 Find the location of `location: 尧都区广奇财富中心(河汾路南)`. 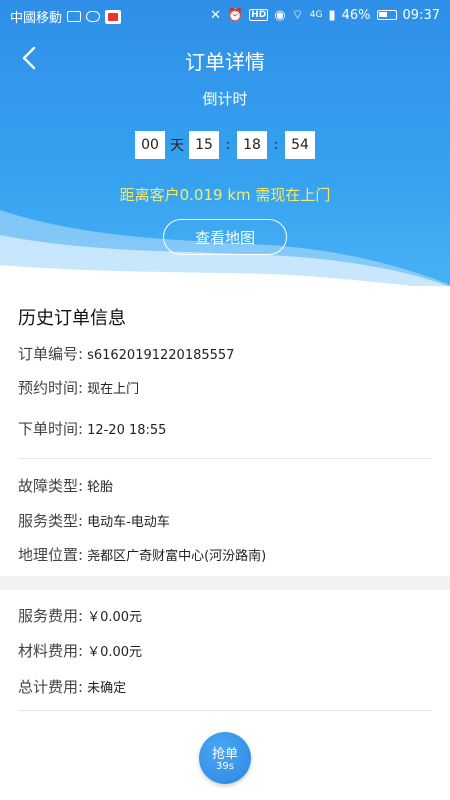

location: 尧都区广奇财富中心(河汾路南) is located at coordinates (177, 556).